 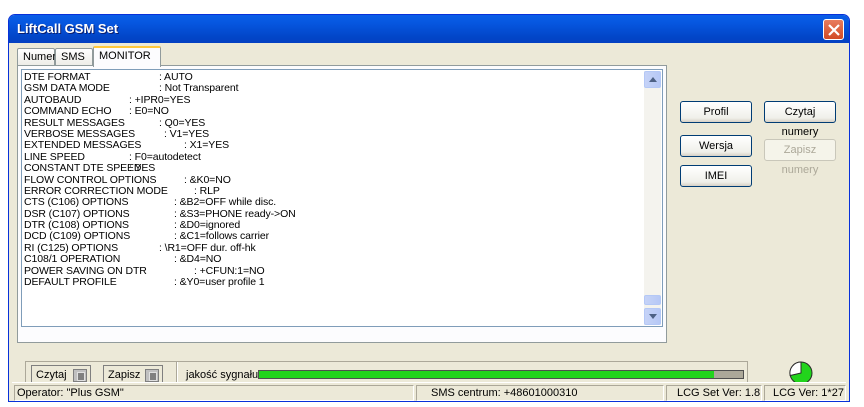 What do you see at coordinates (124, 375) in the screenshot?
I see `zapisz-label: Zapisz` at bounding box center [124, 375].